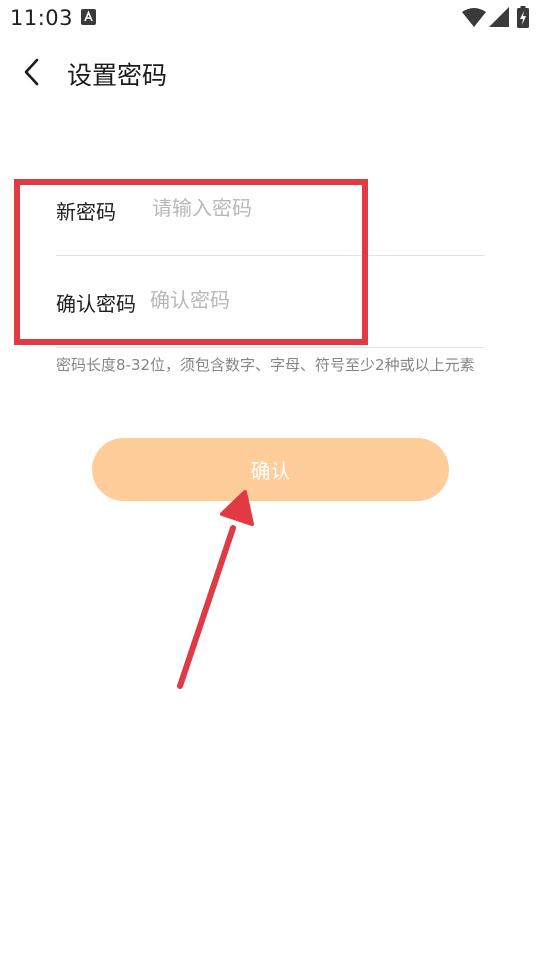  Describe the element at coordinates (96, 304) in the screenshot. I see `confirm-password-label: 确认密码` at that location.